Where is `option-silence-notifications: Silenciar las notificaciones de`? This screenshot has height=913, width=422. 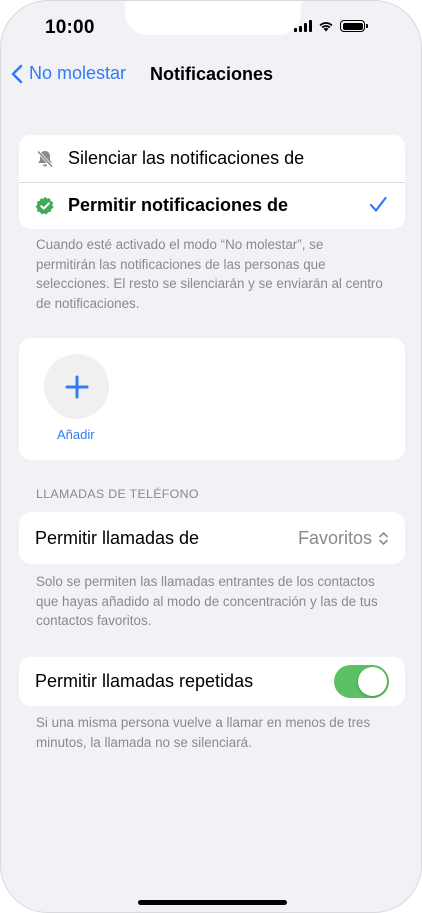
option-silence-notifications: Silenciar las notificaciones de is located at coordinates (212, 158).